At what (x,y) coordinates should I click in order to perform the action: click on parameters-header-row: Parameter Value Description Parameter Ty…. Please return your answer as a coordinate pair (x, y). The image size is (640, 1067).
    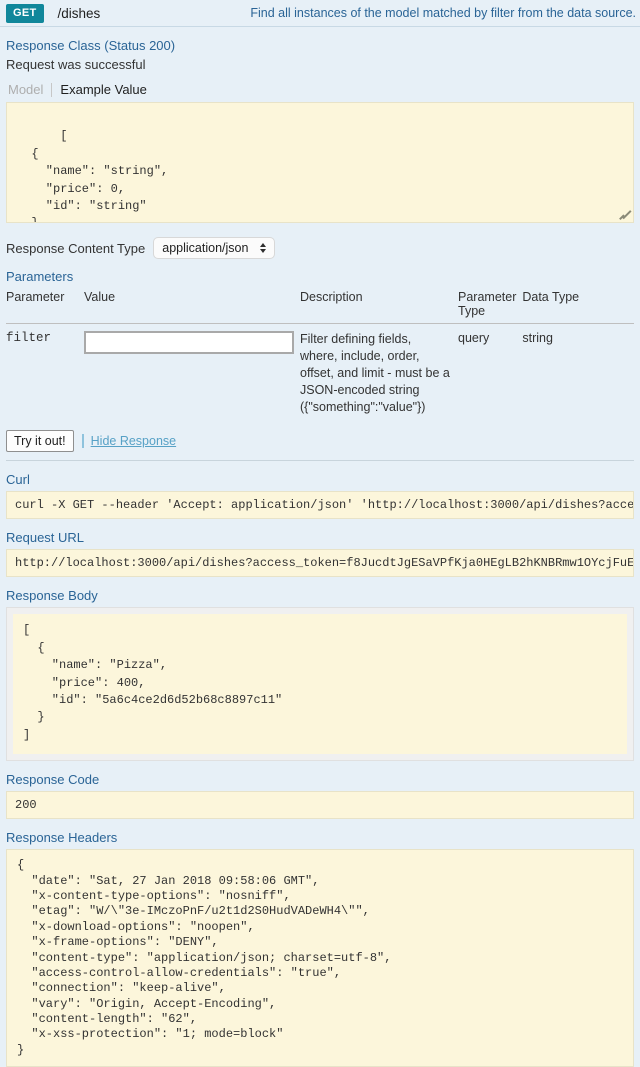
    Looking at the image, I should click on (320, 306).